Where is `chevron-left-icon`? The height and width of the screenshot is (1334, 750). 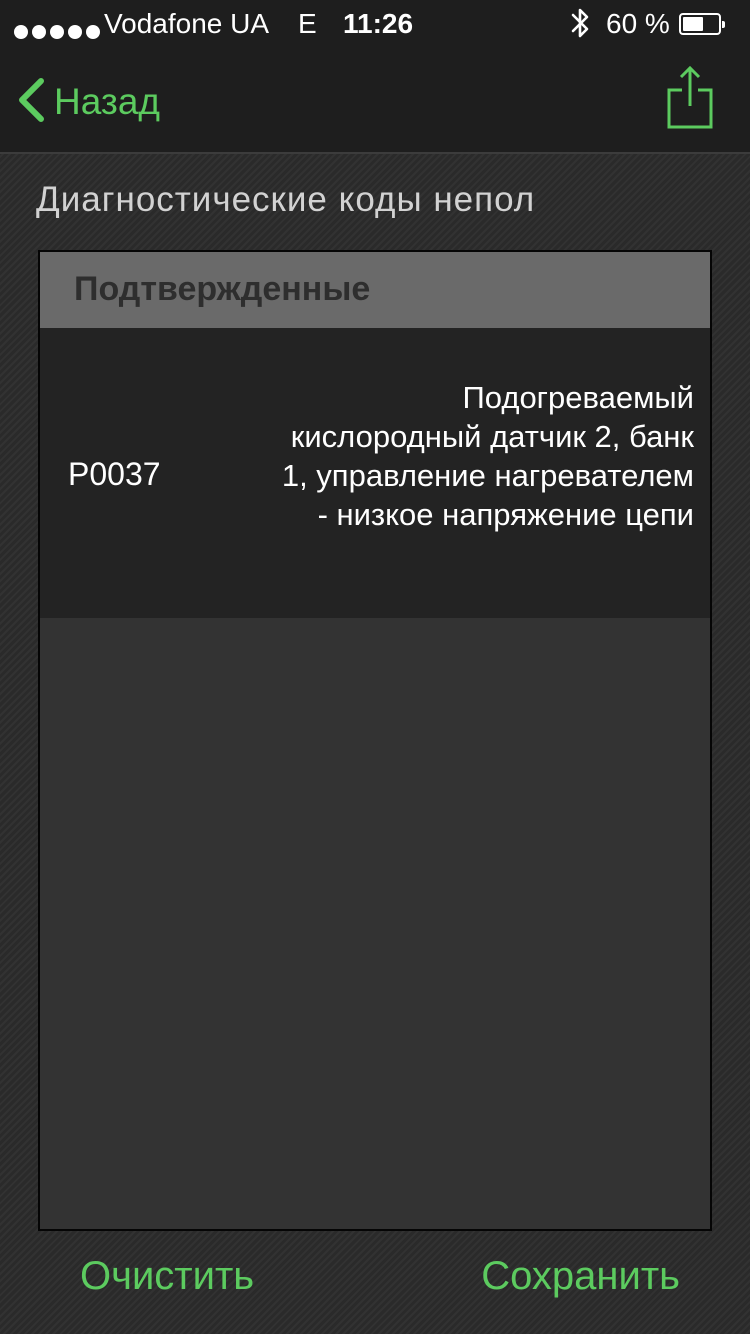
chevron-left-icon is located at coordinates (31, 102).